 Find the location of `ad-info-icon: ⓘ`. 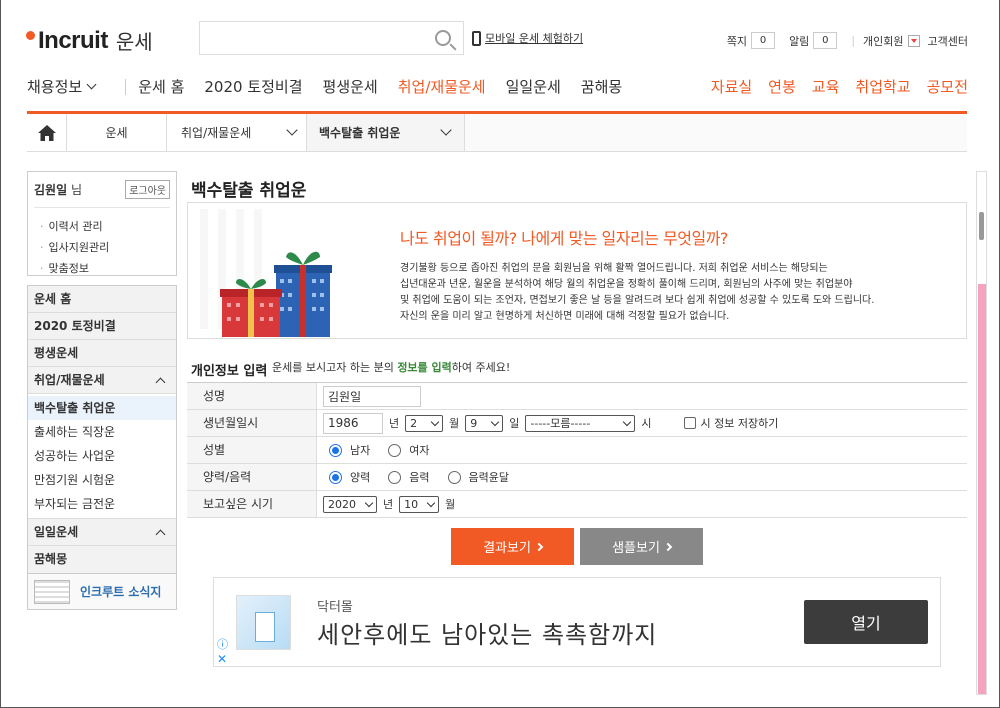

ad-info-icon: ⓘ is located at coordinates (222, 644).